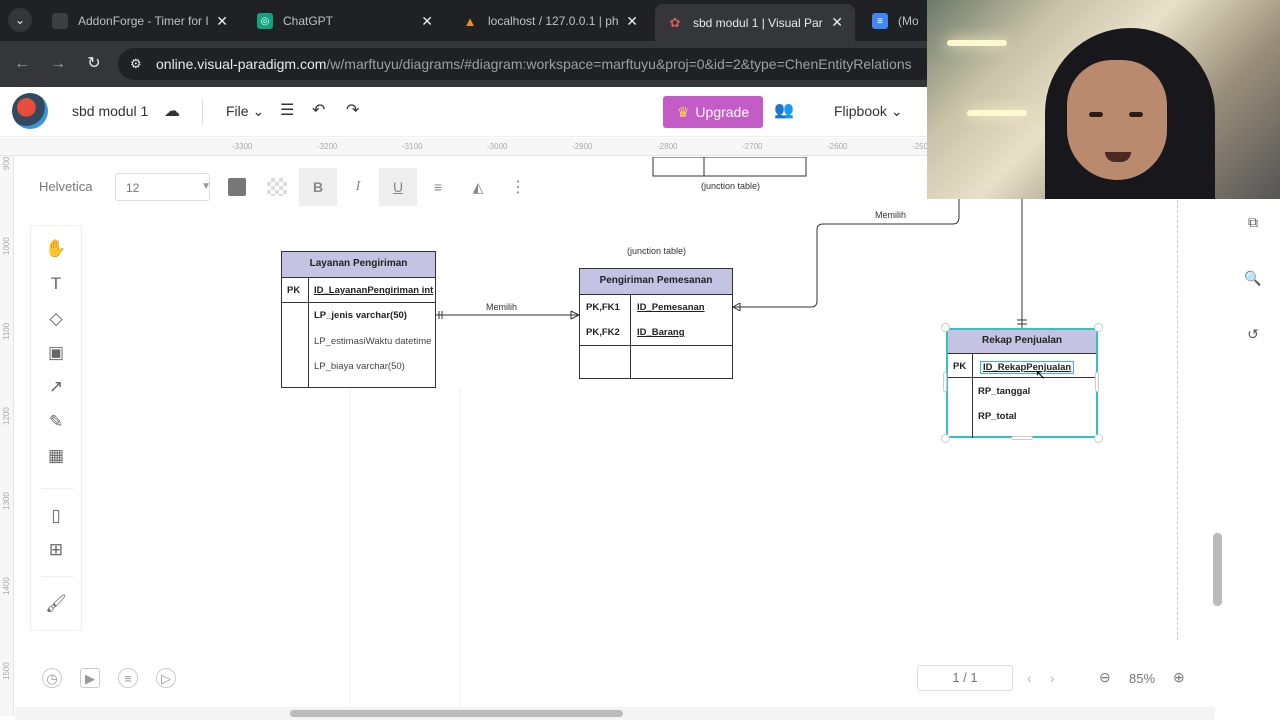 This screenshot has width=1280, height=720. What do you see at coordinates (683, 111) in the screenshot?
I see `crown-icon: ♛` at bounding box center [683, 111].